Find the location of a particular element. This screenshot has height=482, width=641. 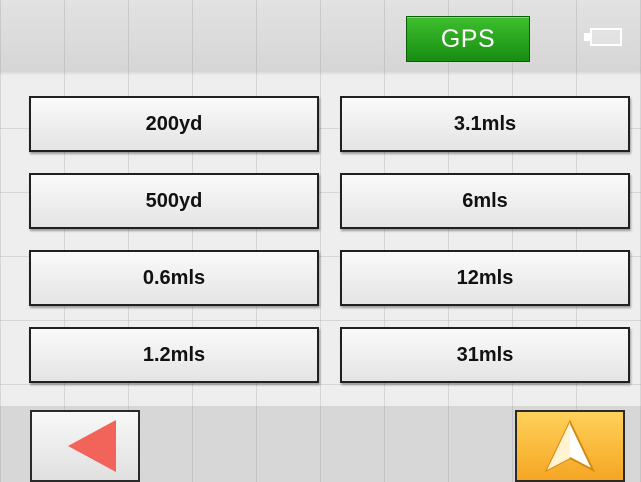

scale-option-500yd-button: 500yd is located at coordinates (174, 201).